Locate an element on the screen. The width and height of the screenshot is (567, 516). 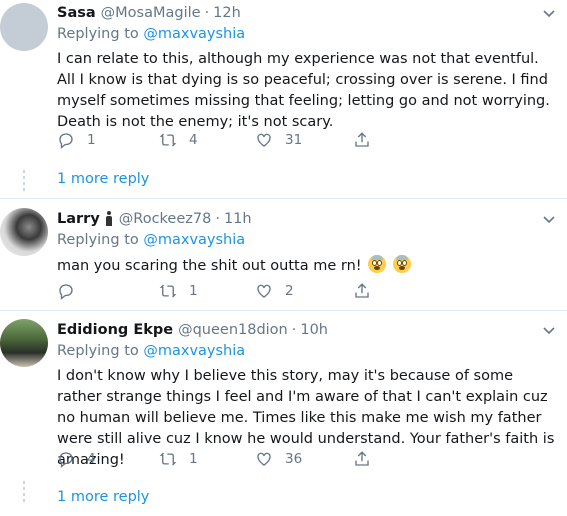
like-count: 31 is located at coordinates (294, 140).